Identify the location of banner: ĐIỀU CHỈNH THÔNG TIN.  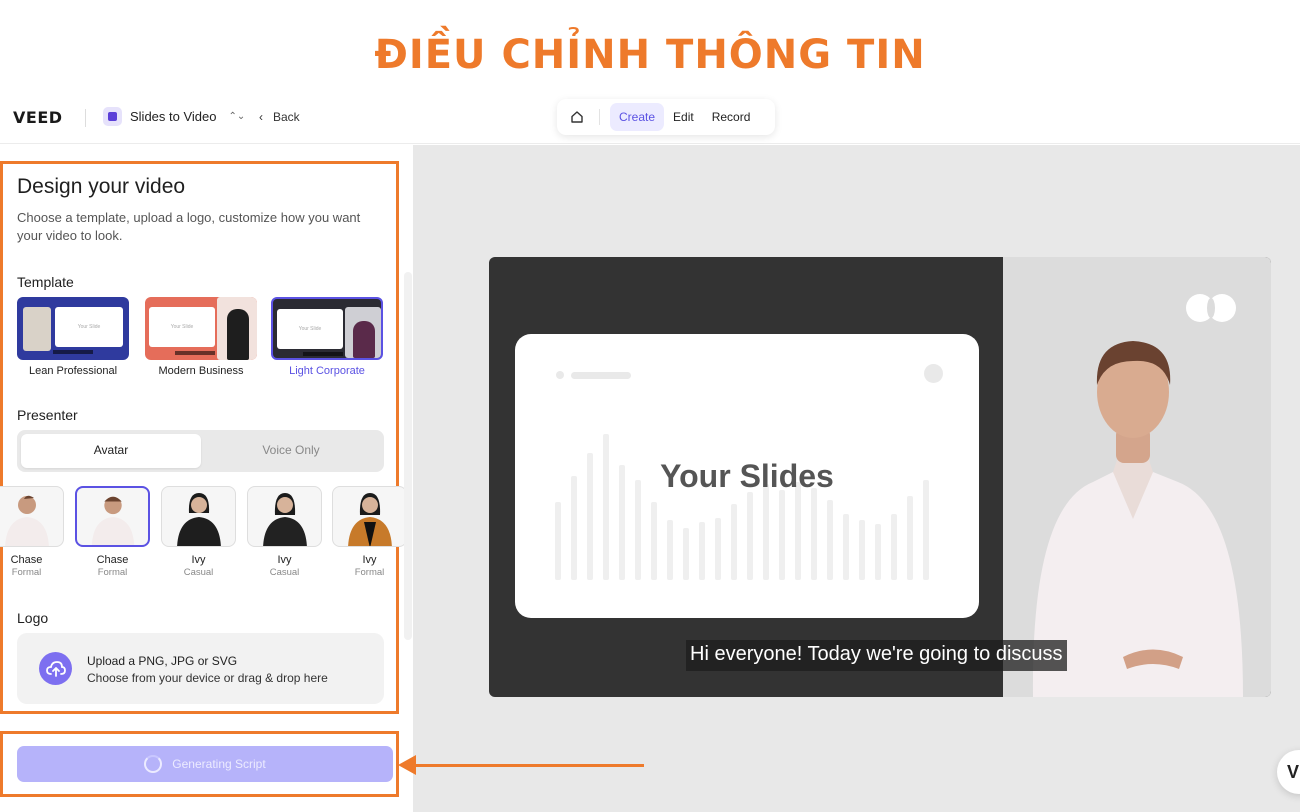
(650, 48).